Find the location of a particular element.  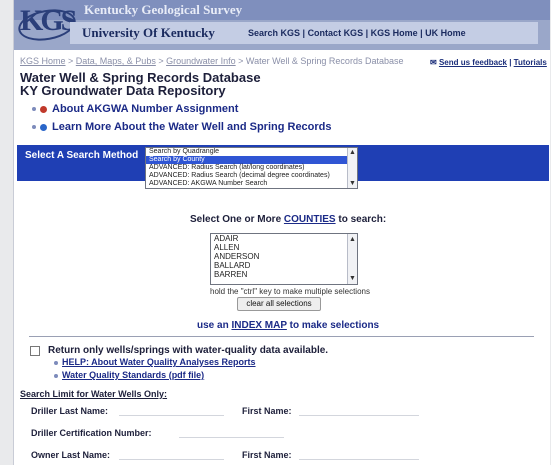

counties-heading: Select One or More COUNTIES to search: is located at coordinates (288, 219).